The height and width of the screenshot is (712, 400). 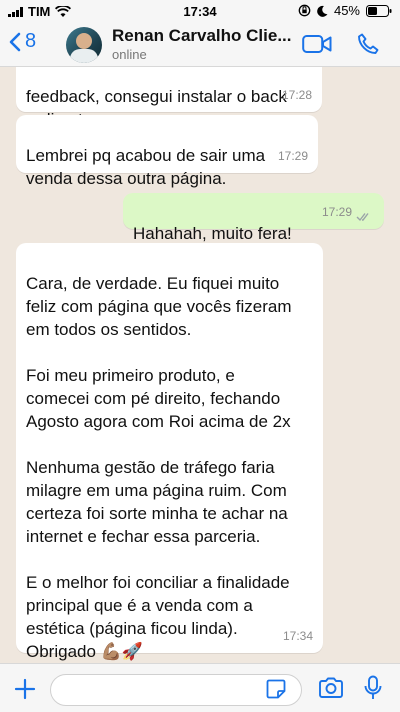 I want to click on battery-percent: 45%, so click(x=346, y=10).